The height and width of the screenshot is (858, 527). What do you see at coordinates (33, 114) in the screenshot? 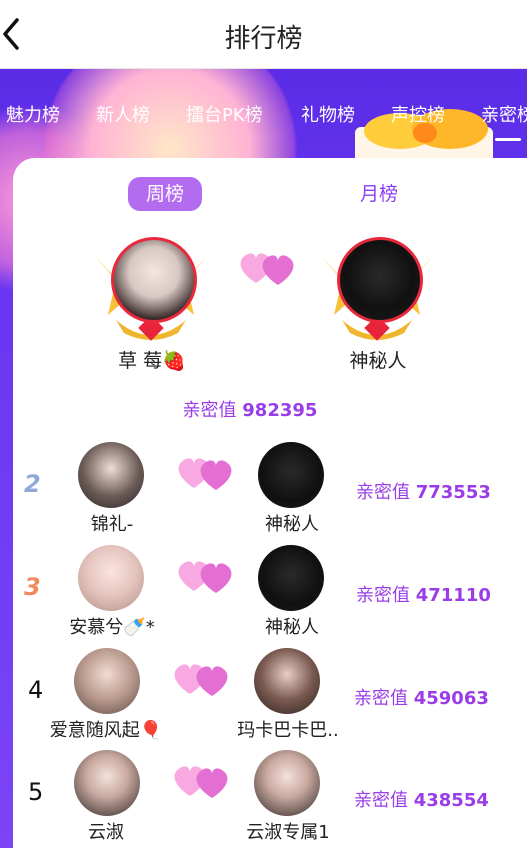
I see `tab-charm: 魅力榜` at bounding box center [33, 114].